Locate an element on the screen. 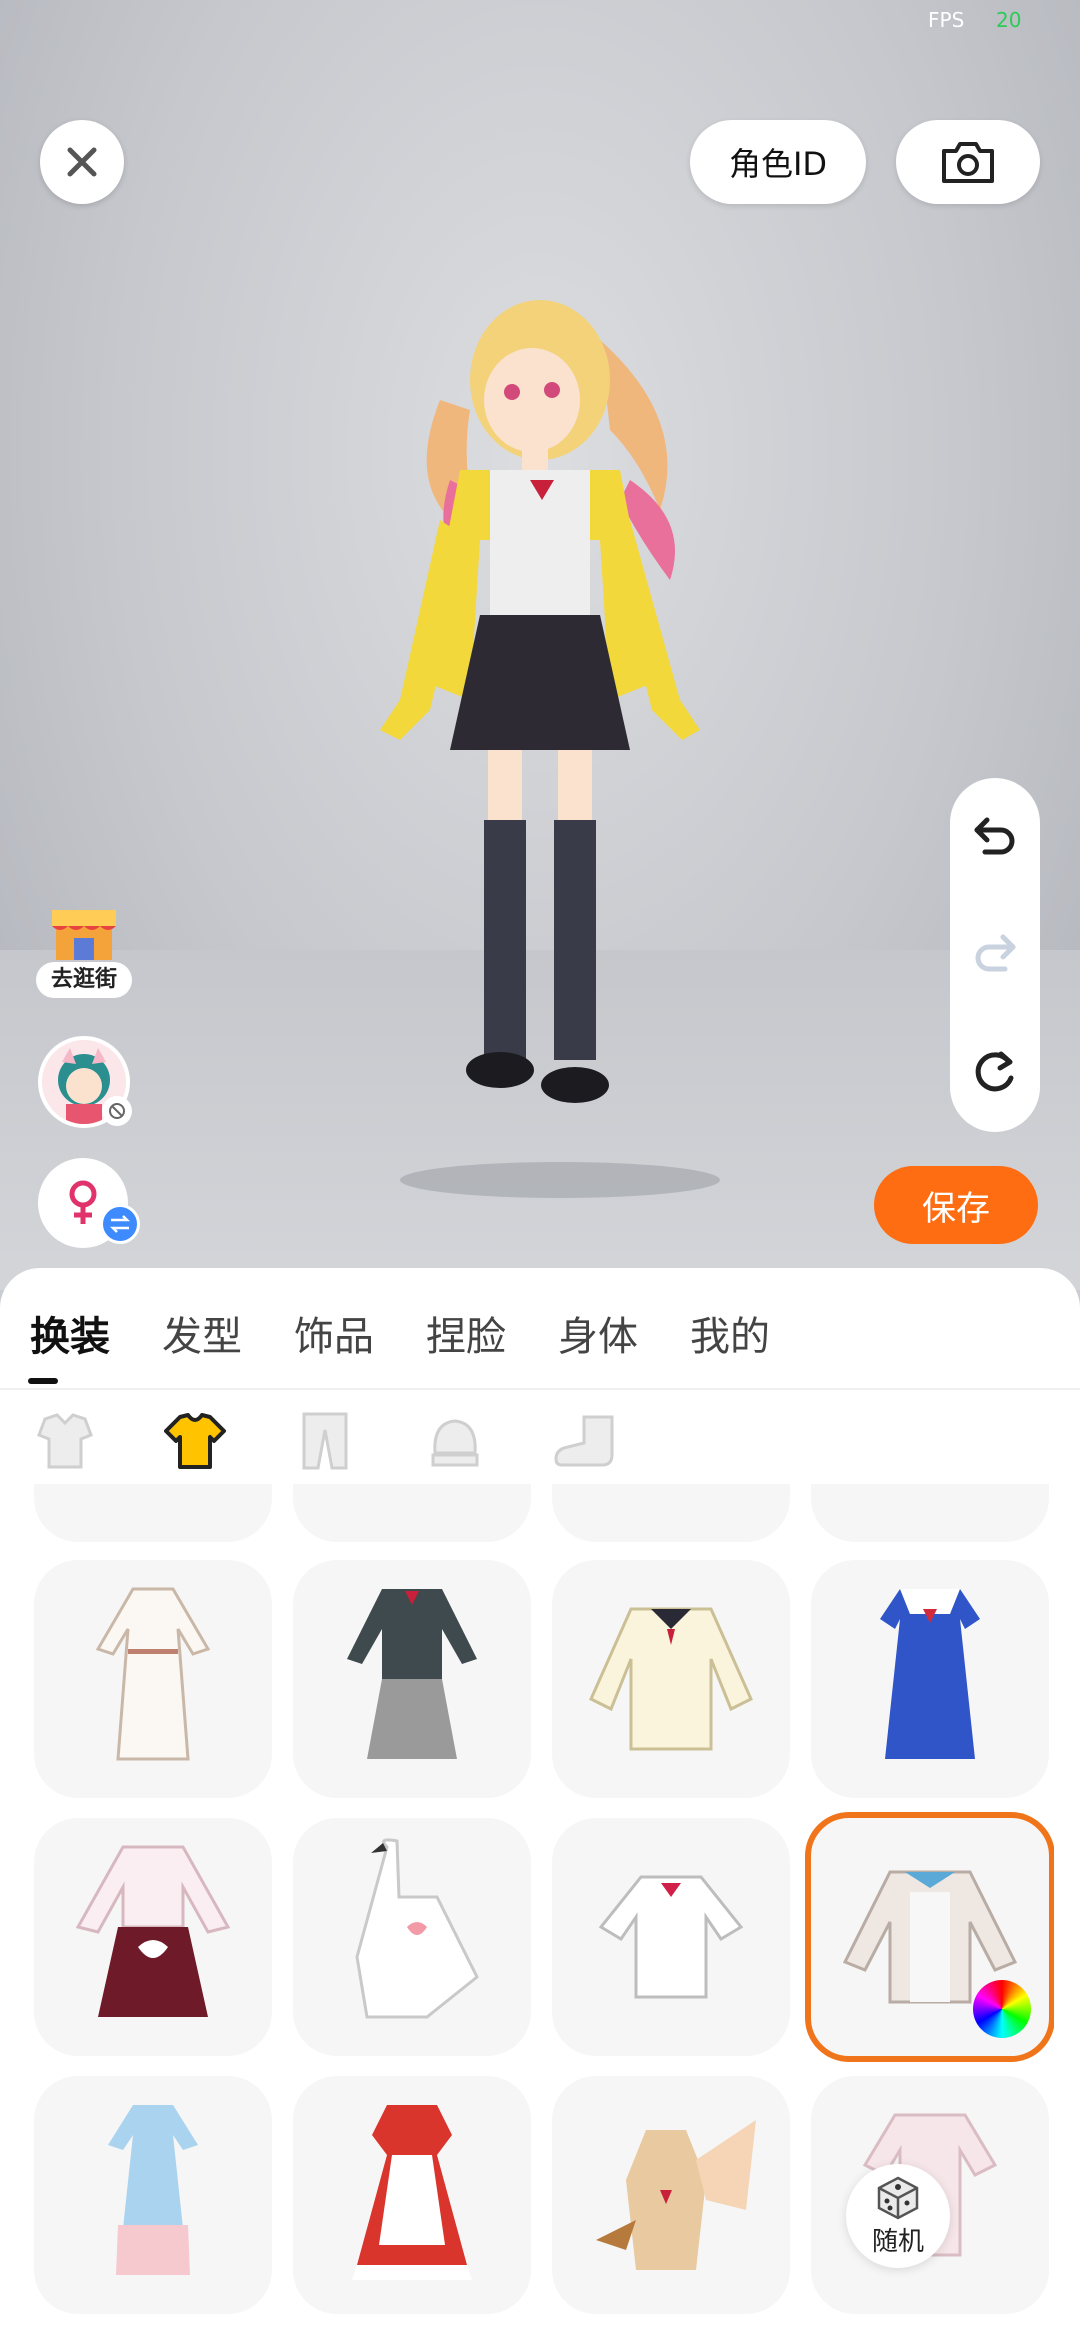  blue-qipao-icon is located at coordinates (153, 2190).